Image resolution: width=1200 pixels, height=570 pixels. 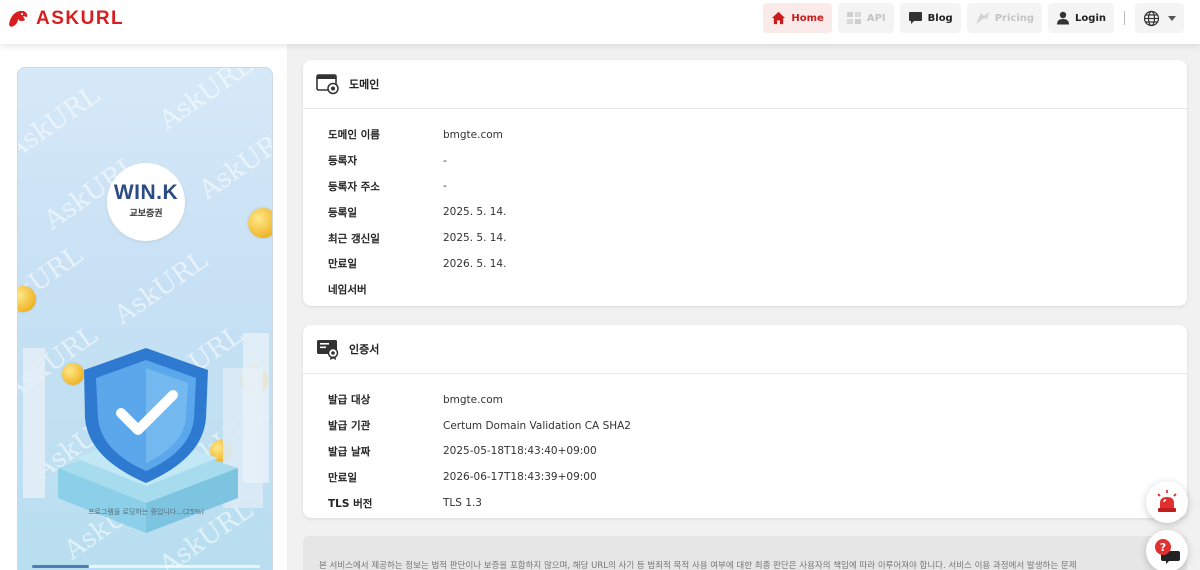 What do you see at coordinates (940, 18) in the screenshot?
I see `nav-label: Blog` at bounding box center [940, 18].